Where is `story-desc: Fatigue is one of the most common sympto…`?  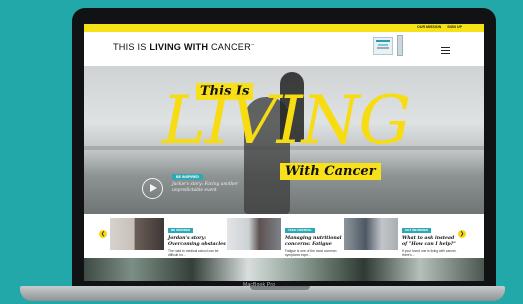
story-desc: Fatigue is one of the most common sympto… is located at coordinates (311, 252).